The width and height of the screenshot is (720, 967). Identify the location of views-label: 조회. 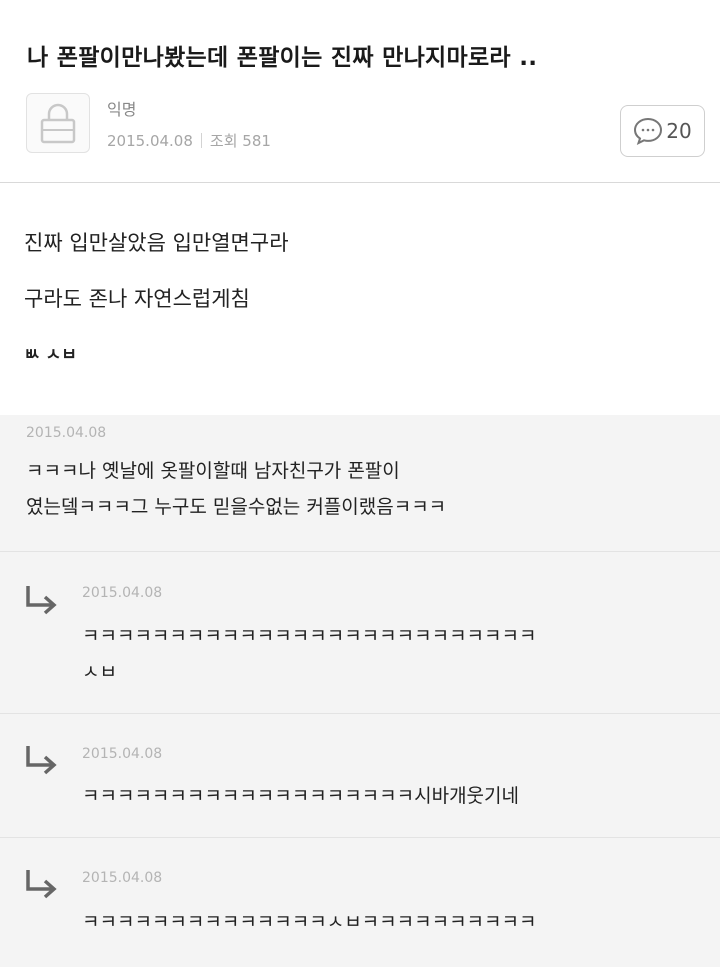
(223, 141).